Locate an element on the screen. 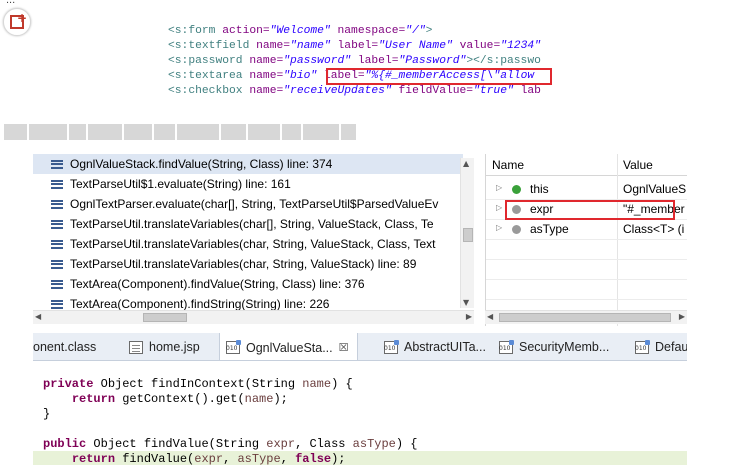 This screenshot has width=749, height=465. variable-row-this: ▷ this OgnlValueS is located at coordinates (586, 189).